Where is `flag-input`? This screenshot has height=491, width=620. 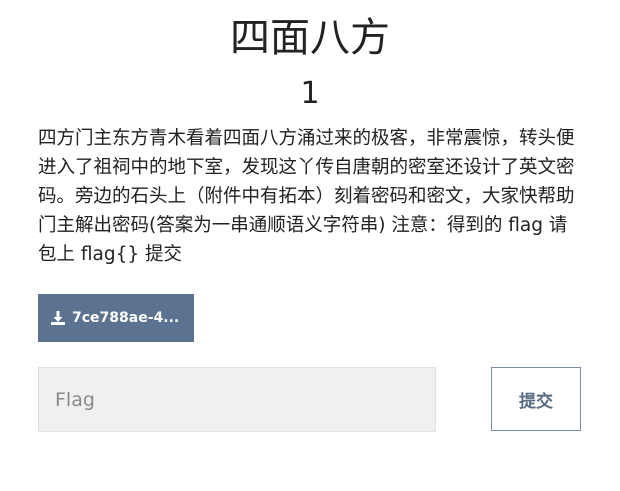
flag-input is located at coordinates (237, 399).